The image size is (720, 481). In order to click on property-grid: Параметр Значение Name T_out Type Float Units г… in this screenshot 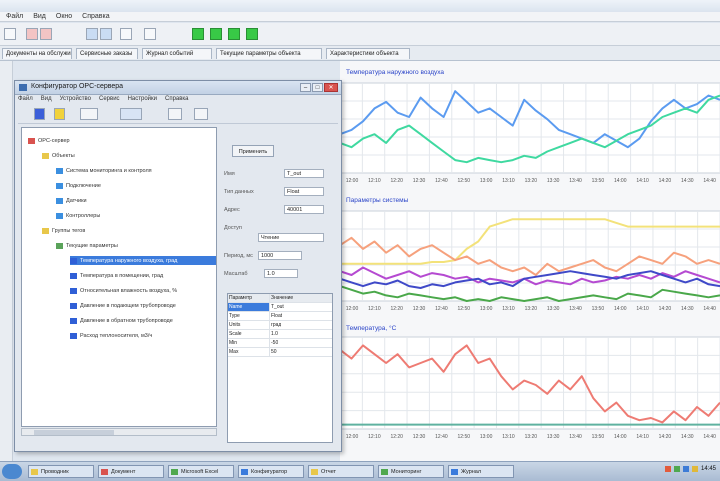, I will do `click(280, 368)`.